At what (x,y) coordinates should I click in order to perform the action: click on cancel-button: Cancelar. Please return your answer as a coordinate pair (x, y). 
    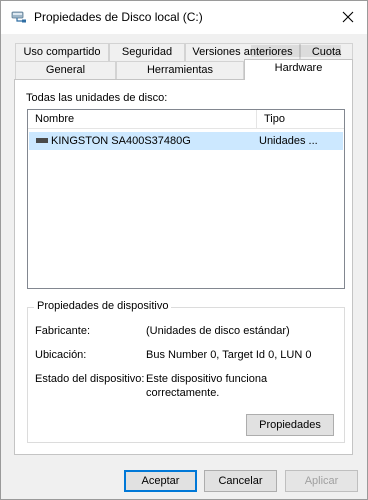
    Looking at the image, I should click on (240, 481).